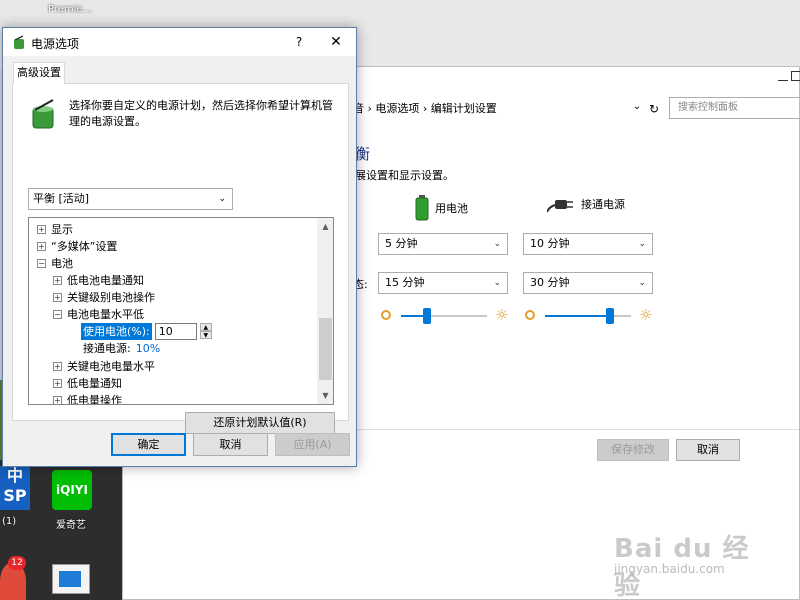 Image resolution: width=800 pixels, height=600 pixels. I want to click on display-off-battery-select: 5 分钟 ⌄, so click(443, 244).